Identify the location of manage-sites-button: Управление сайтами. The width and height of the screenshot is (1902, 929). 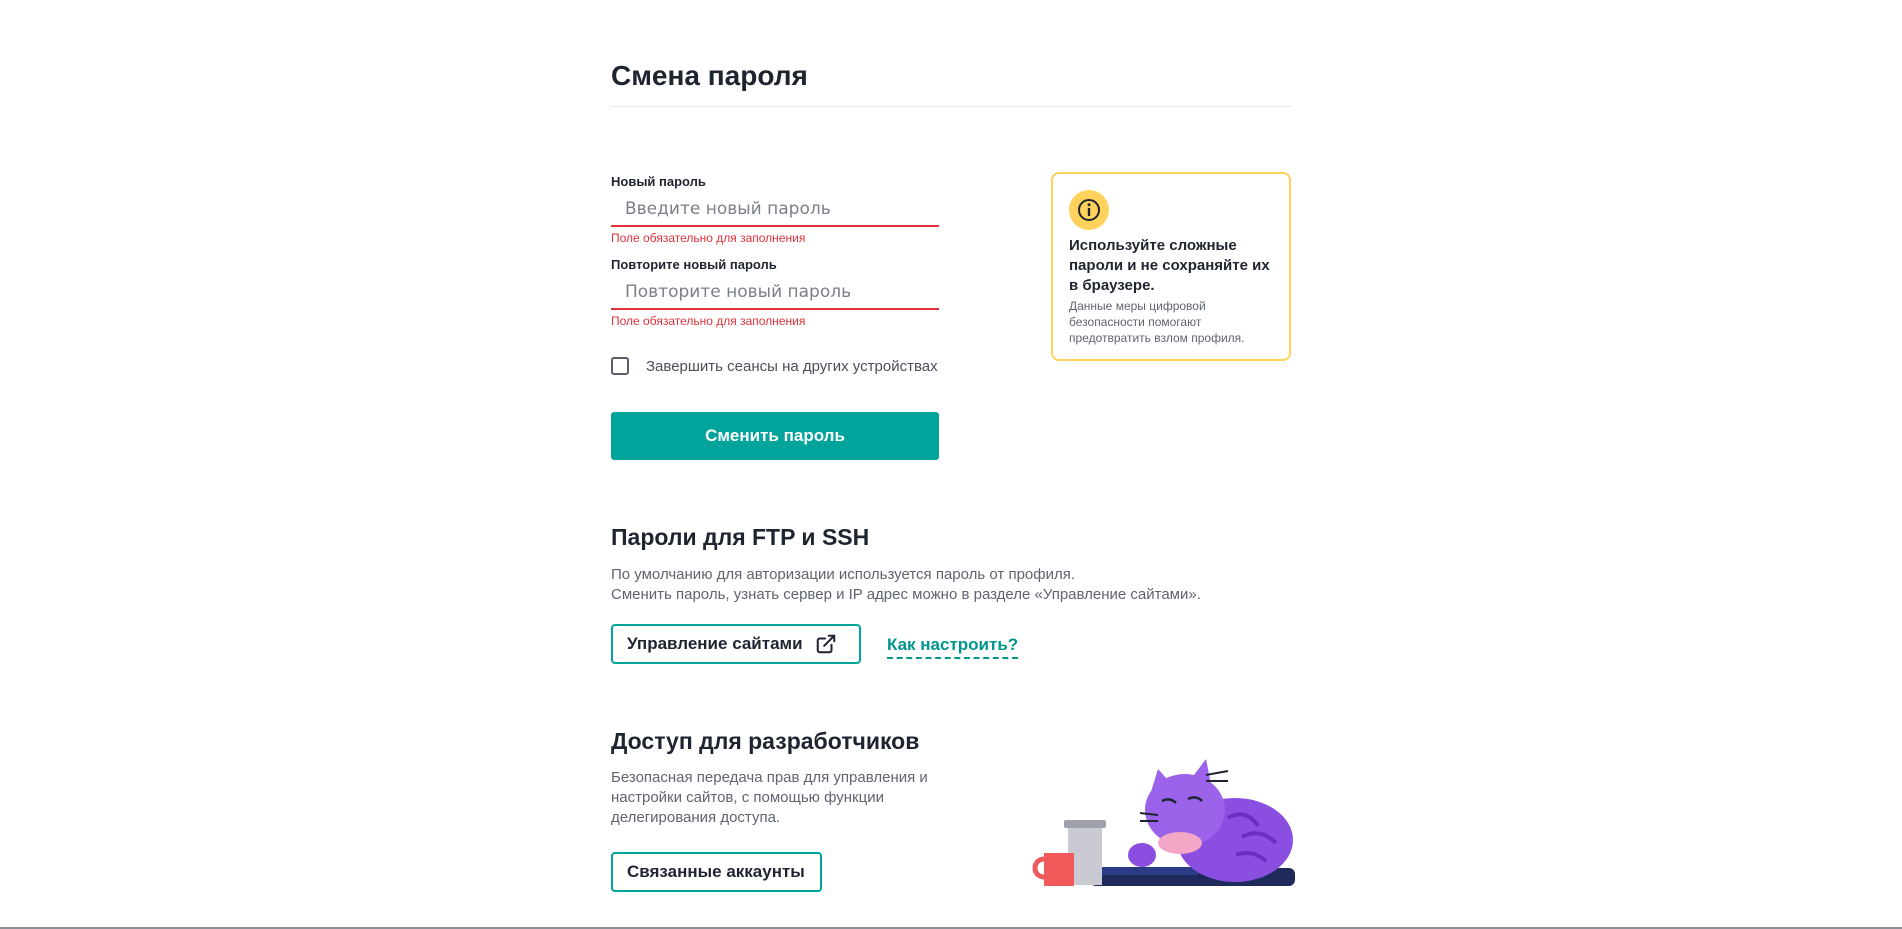
(736, 644).